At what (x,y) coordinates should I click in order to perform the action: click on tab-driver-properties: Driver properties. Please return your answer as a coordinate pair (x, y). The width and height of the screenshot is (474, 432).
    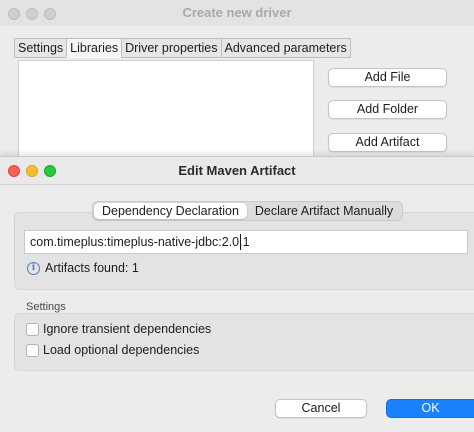
    Looking at the image, I should click on (171, 48).